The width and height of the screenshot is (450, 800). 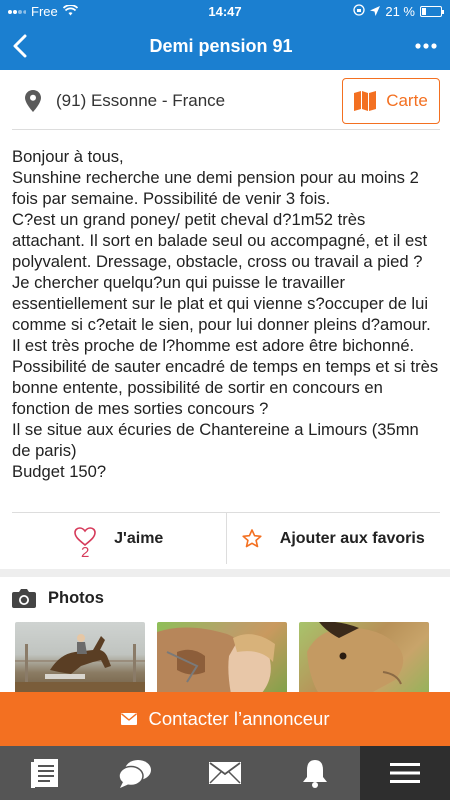 I want to click on location-row: (91) Essonne - France Carte, so click(x=226, y=101).